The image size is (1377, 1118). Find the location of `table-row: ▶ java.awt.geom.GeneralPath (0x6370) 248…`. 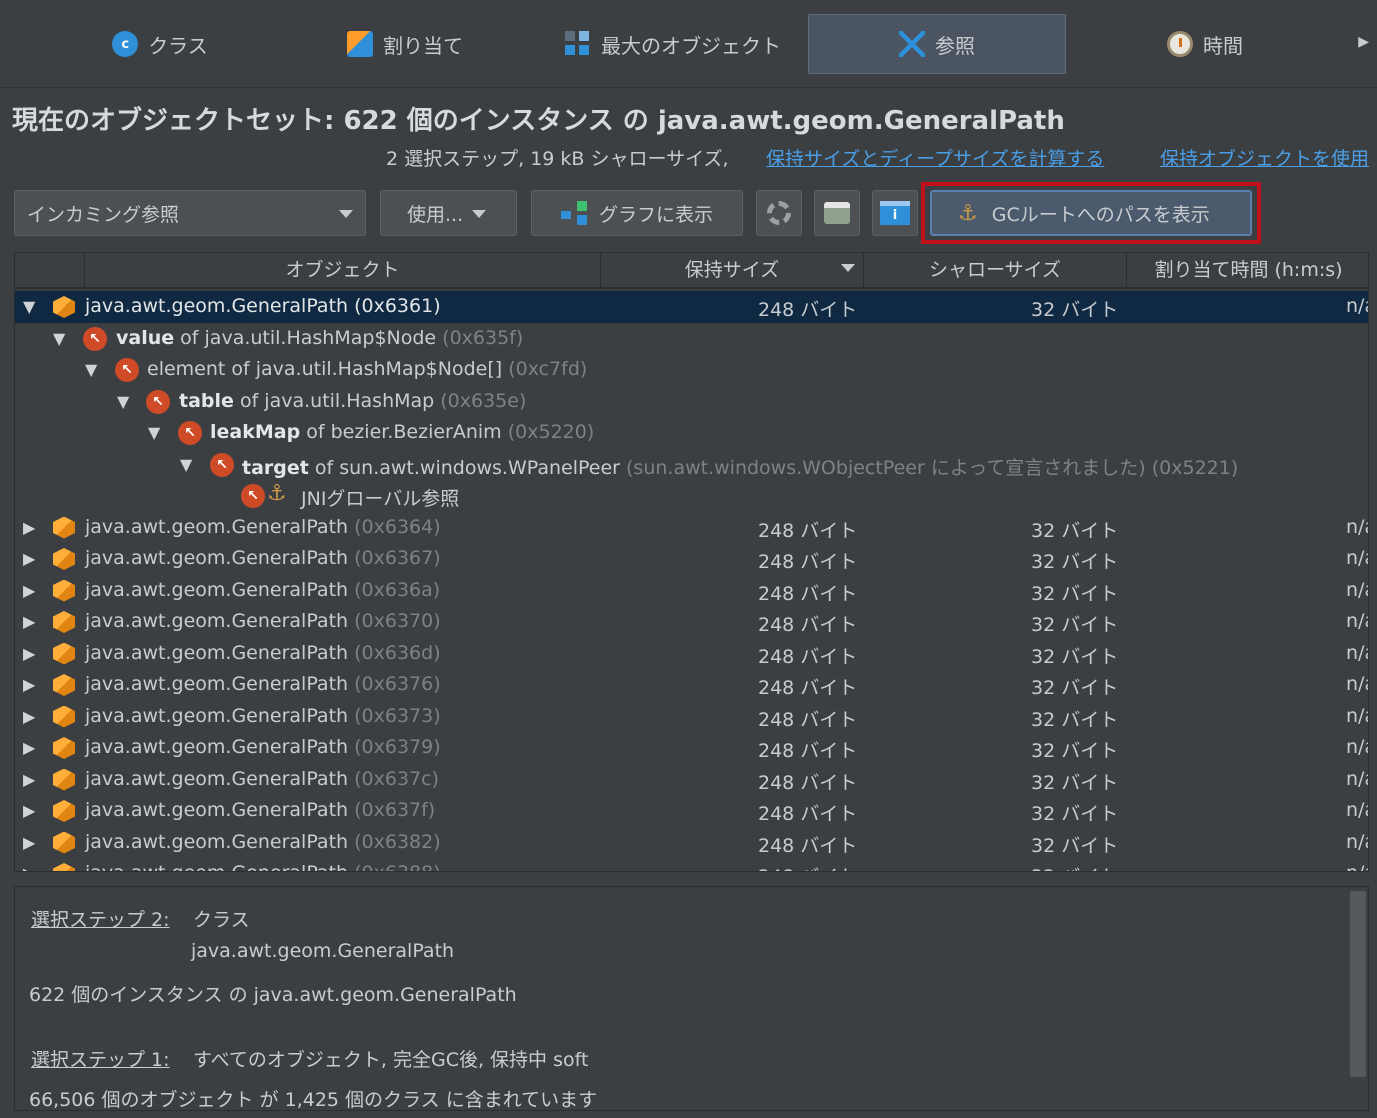

table-row: ▶ java.awt.geom.GeneralPath (0x6370) 248… is located at coordinates (691, 622).